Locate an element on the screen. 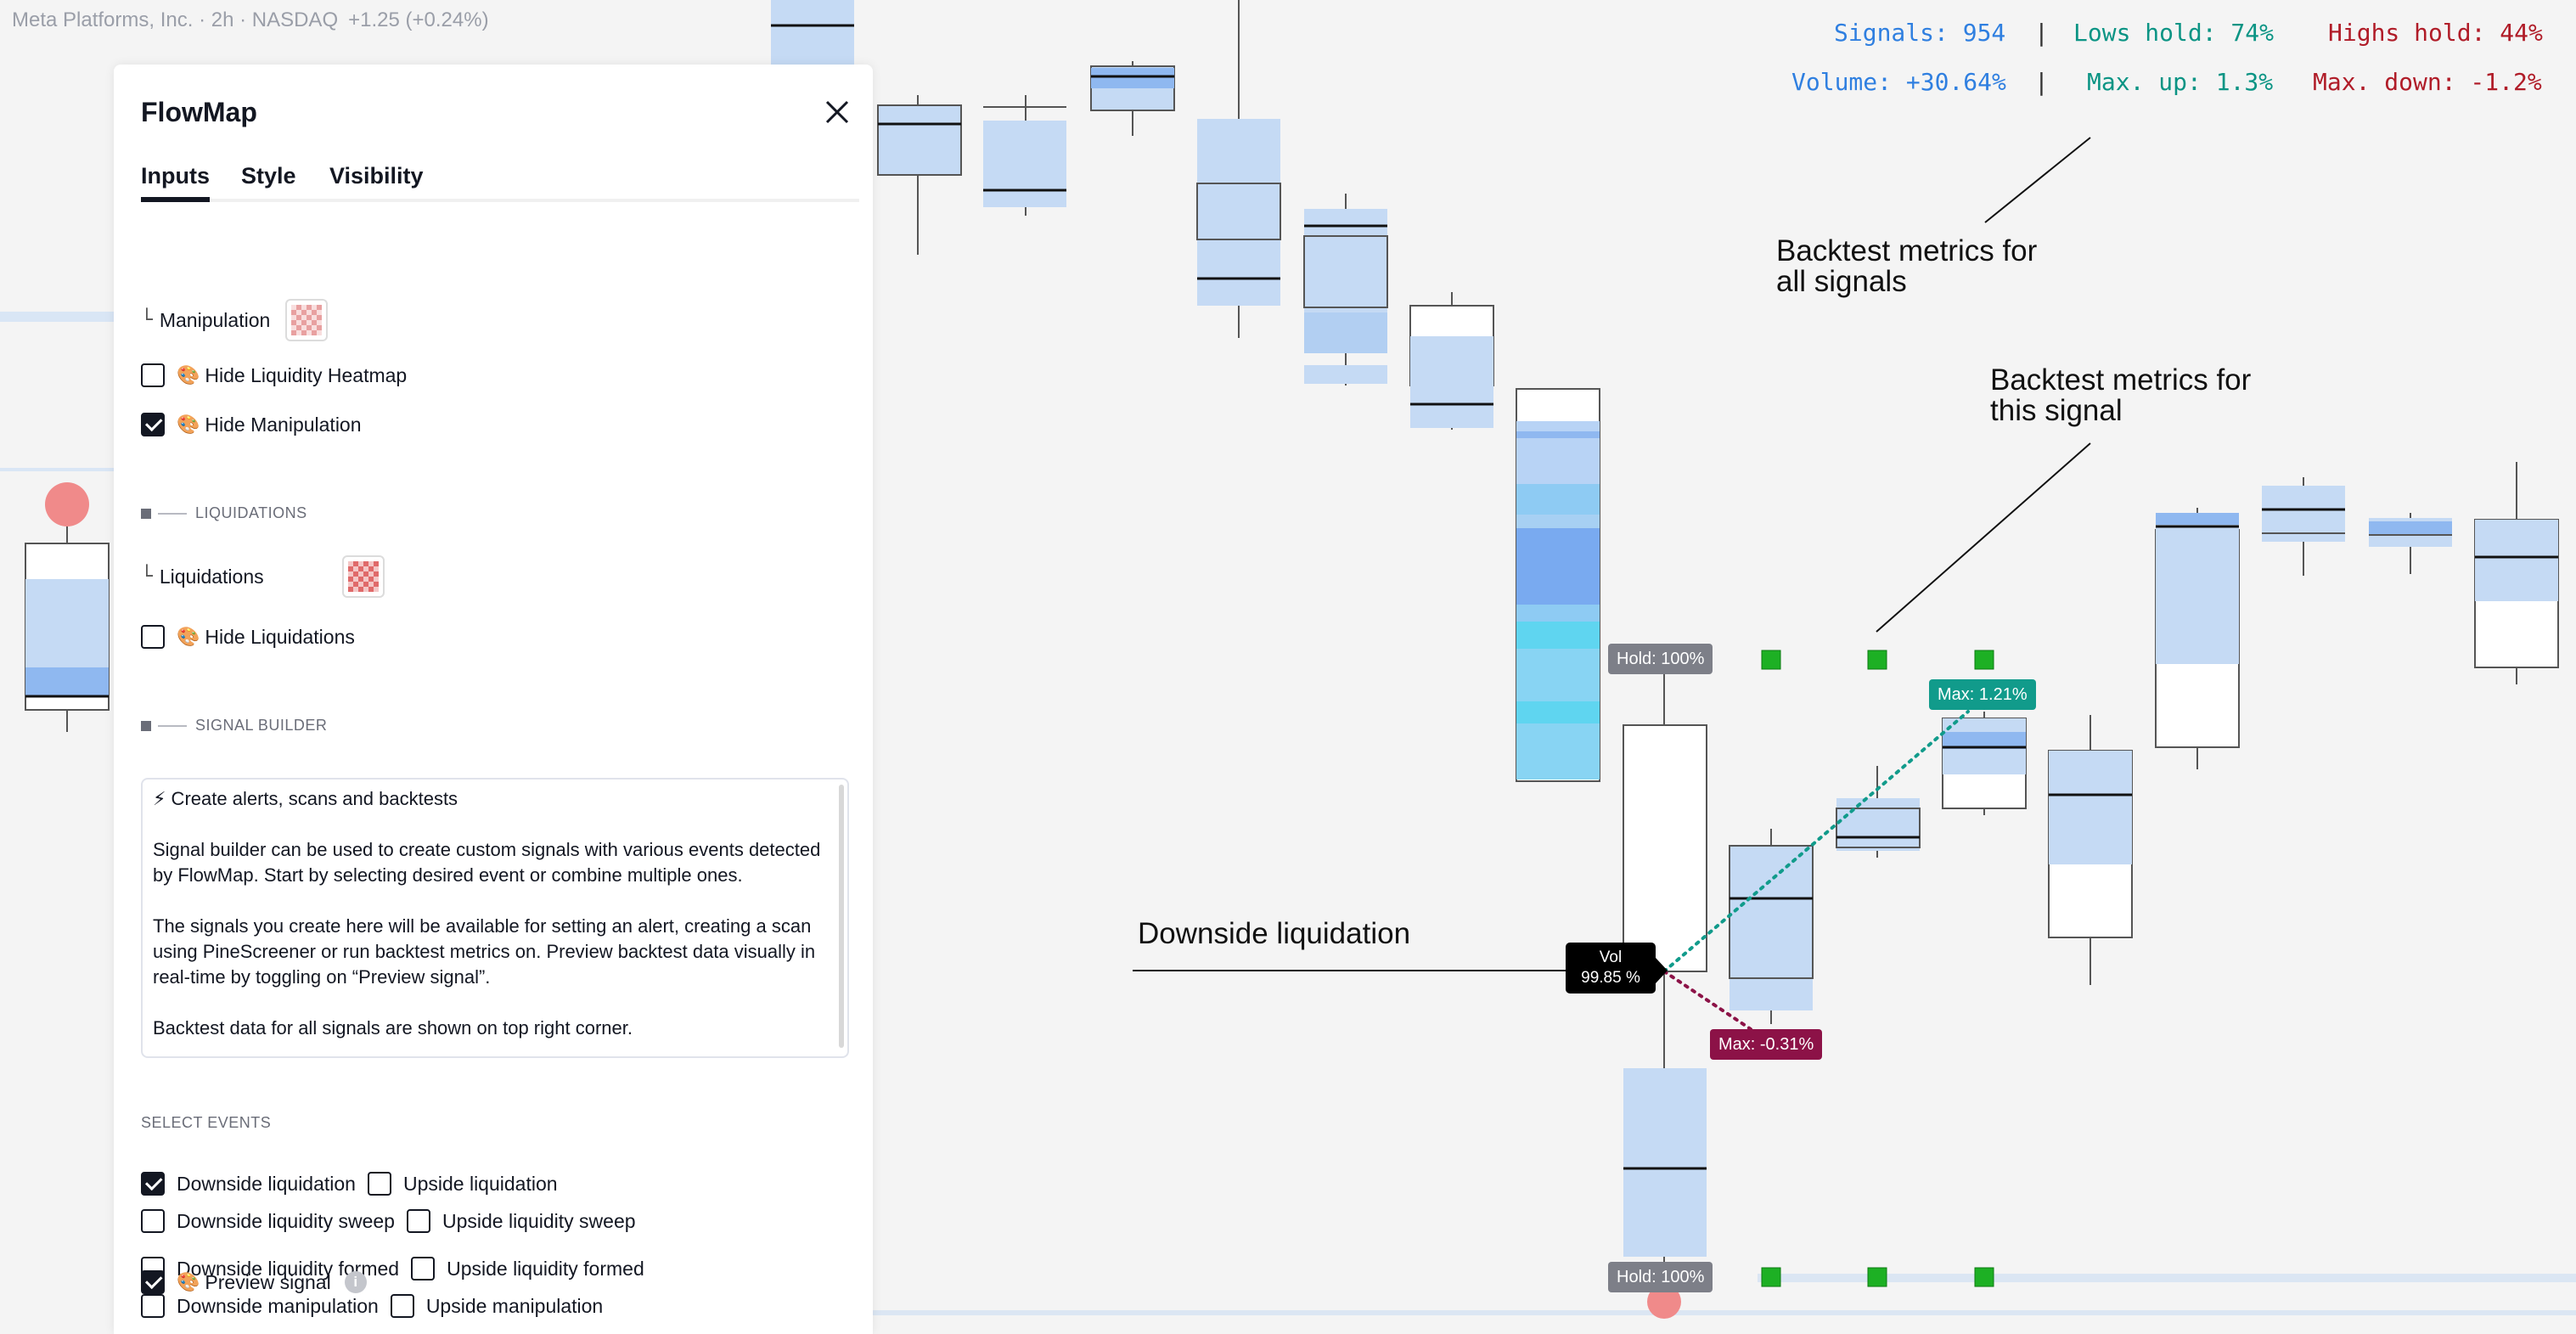 This screenshot has height=1334, width=2576. manipulation-color-swatch is located at coordinates (307, 320).